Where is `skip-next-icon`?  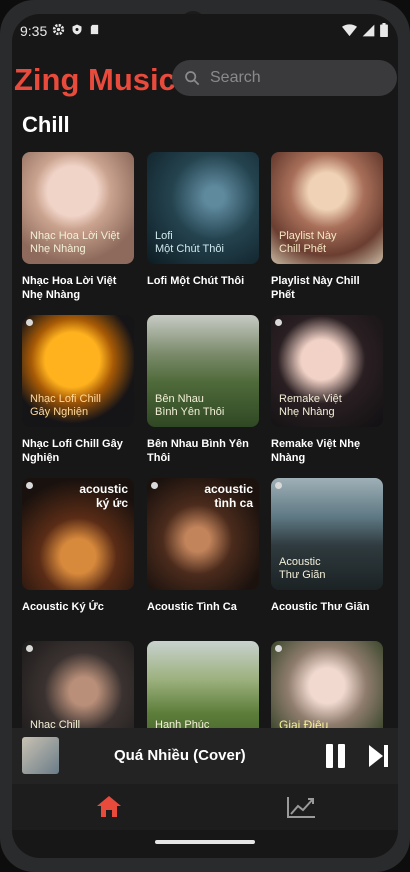
skip-next-icon is located at coordinates (378, 756).